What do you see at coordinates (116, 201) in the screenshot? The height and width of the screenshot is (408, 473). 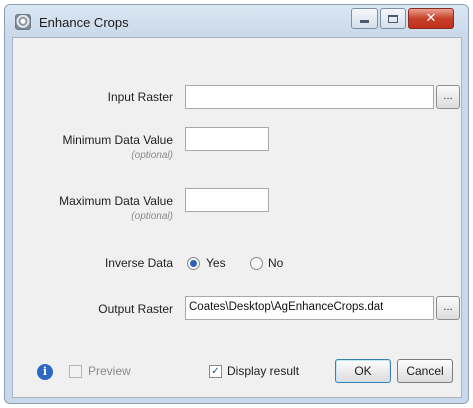 I see `max-value-label: Maximum Data Value` at bounding box center [116, 201].